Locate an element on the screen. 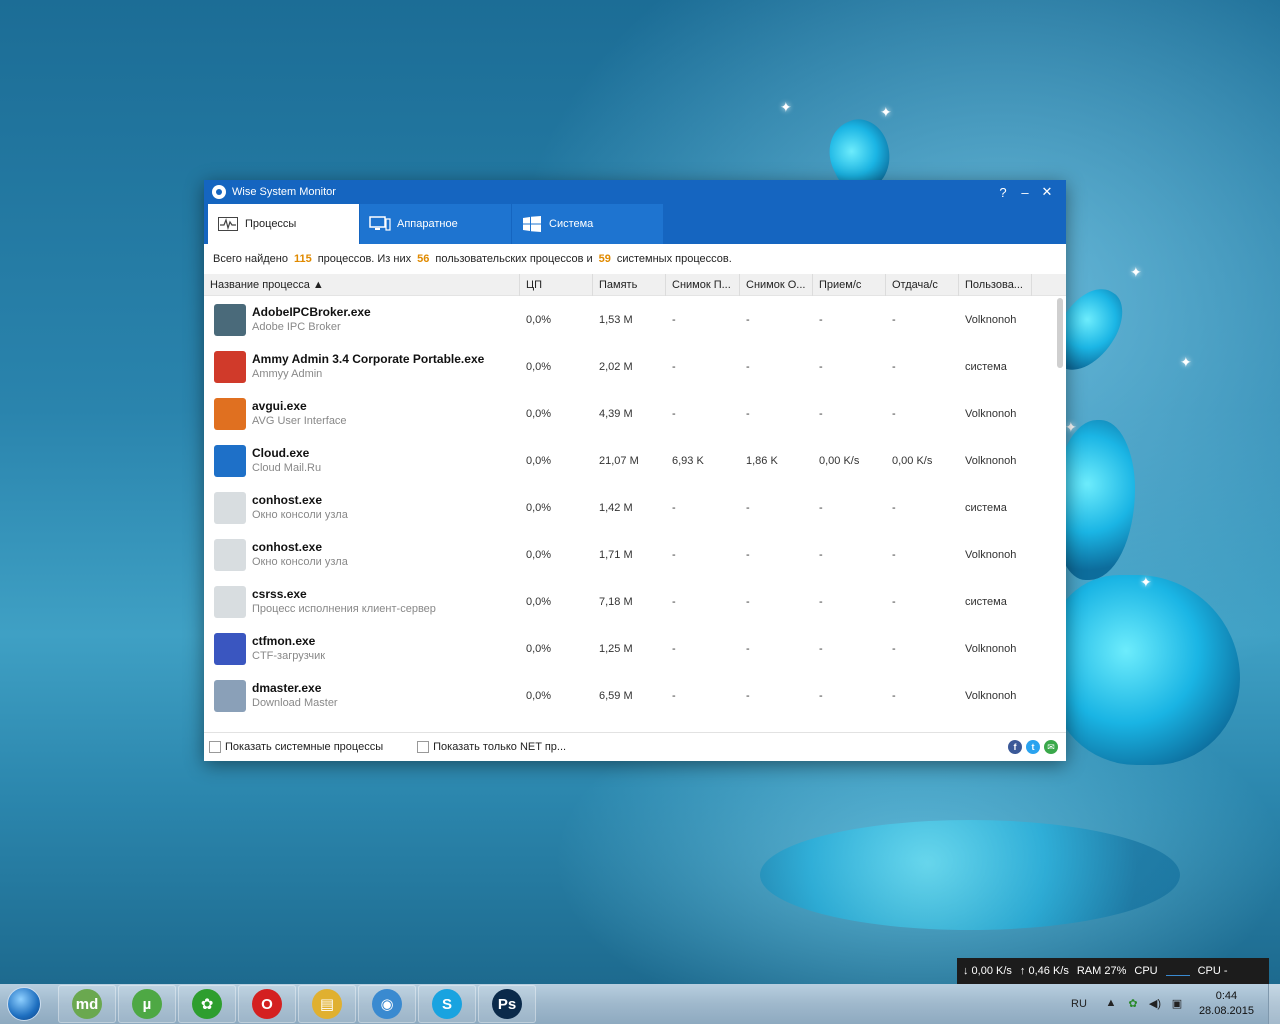  explorer-button: ▤ is located at coordinates (327, 1004).